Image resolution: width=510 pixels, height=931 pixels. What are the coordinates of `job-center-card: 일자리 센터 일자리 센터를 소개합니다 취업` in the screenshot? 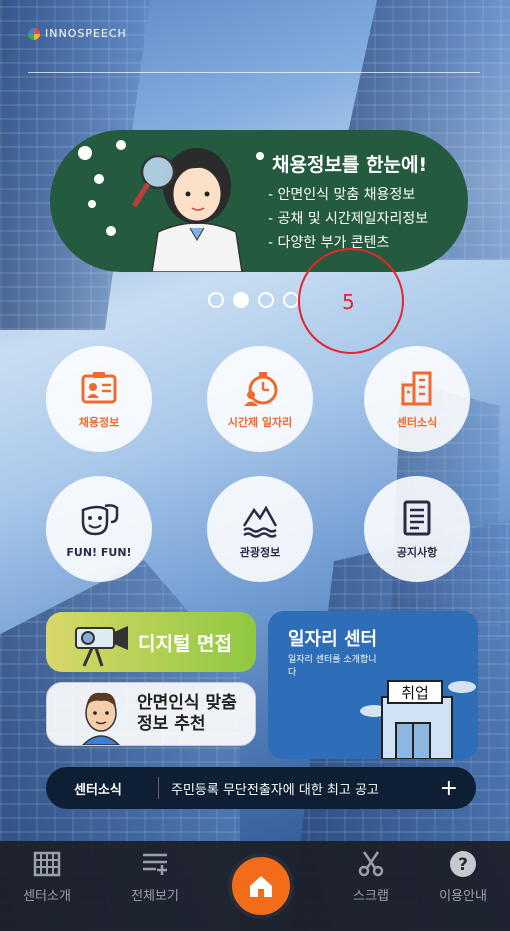 It's located at (373, 685).